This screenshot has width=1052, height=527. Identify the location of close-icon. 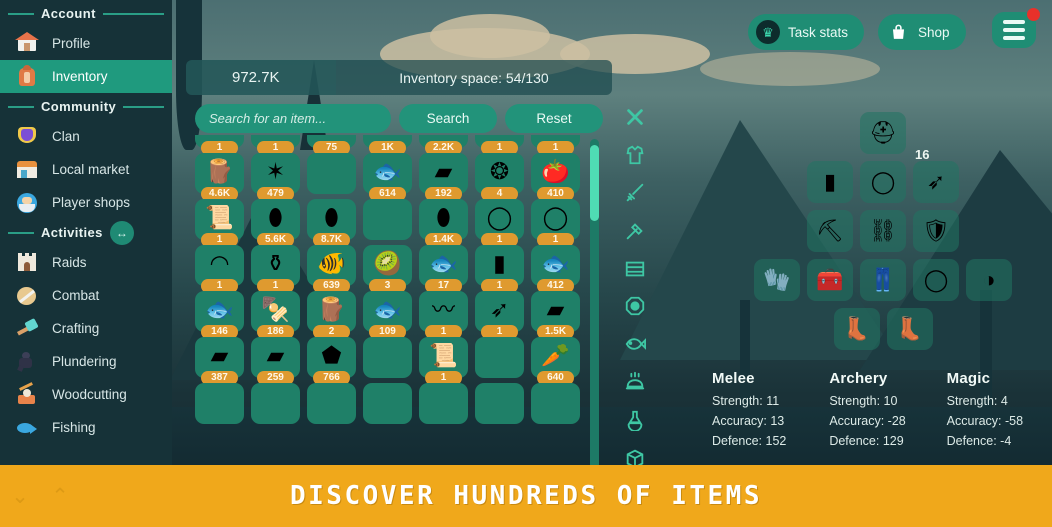
(635, 117).